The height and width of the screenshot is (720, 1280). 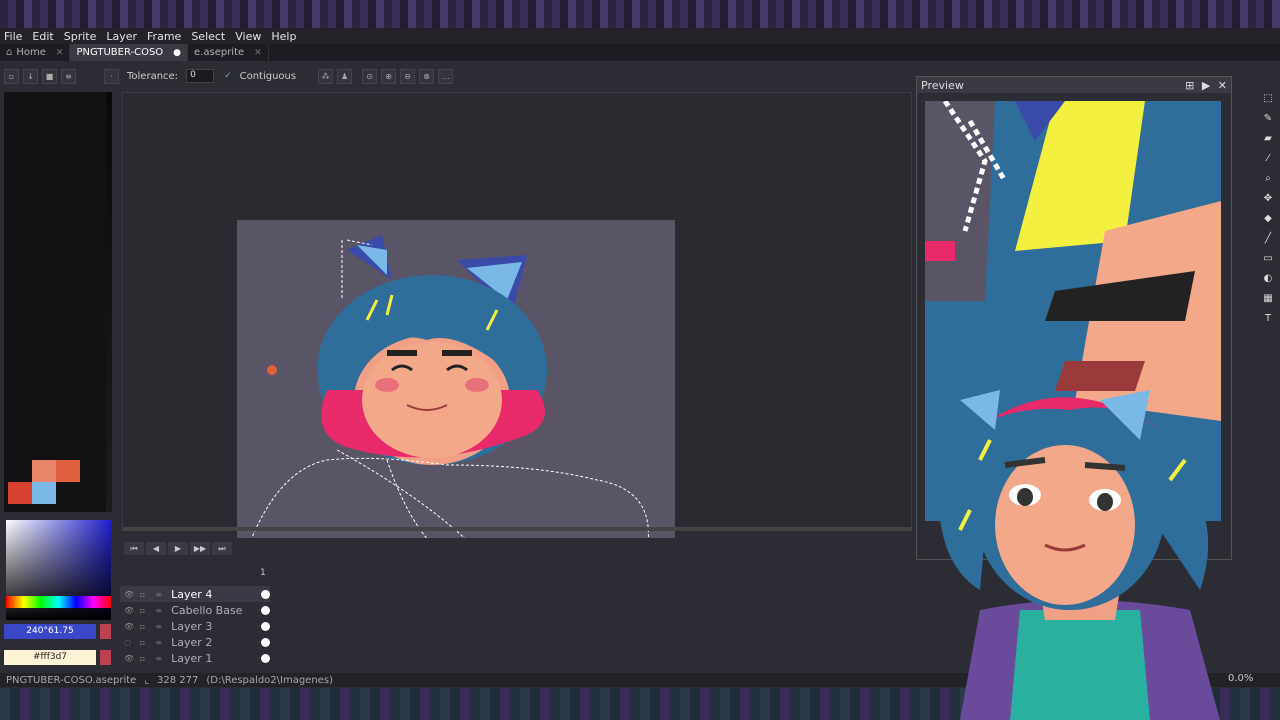 I want to click on background-color-button, so click(x=105, y=657).